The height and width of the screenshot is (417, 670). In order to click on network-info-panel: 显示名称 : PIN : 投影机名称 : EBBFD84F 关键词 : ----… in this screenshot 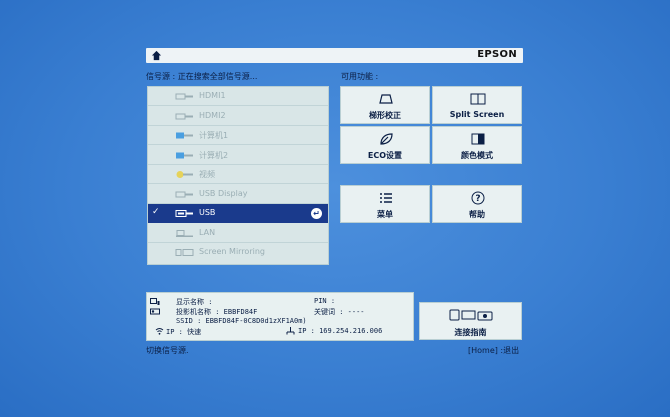, I will do `click(280, 316)`.